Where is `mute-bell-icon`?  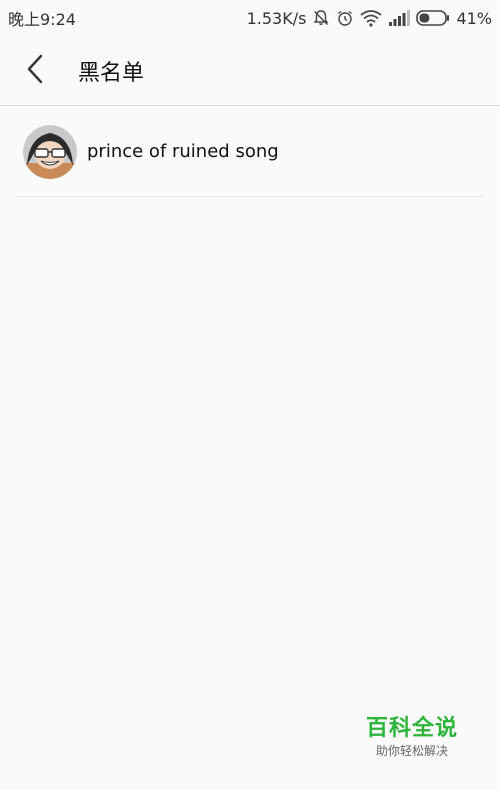
mute-bell-icon is located at coordinates (321, 18).